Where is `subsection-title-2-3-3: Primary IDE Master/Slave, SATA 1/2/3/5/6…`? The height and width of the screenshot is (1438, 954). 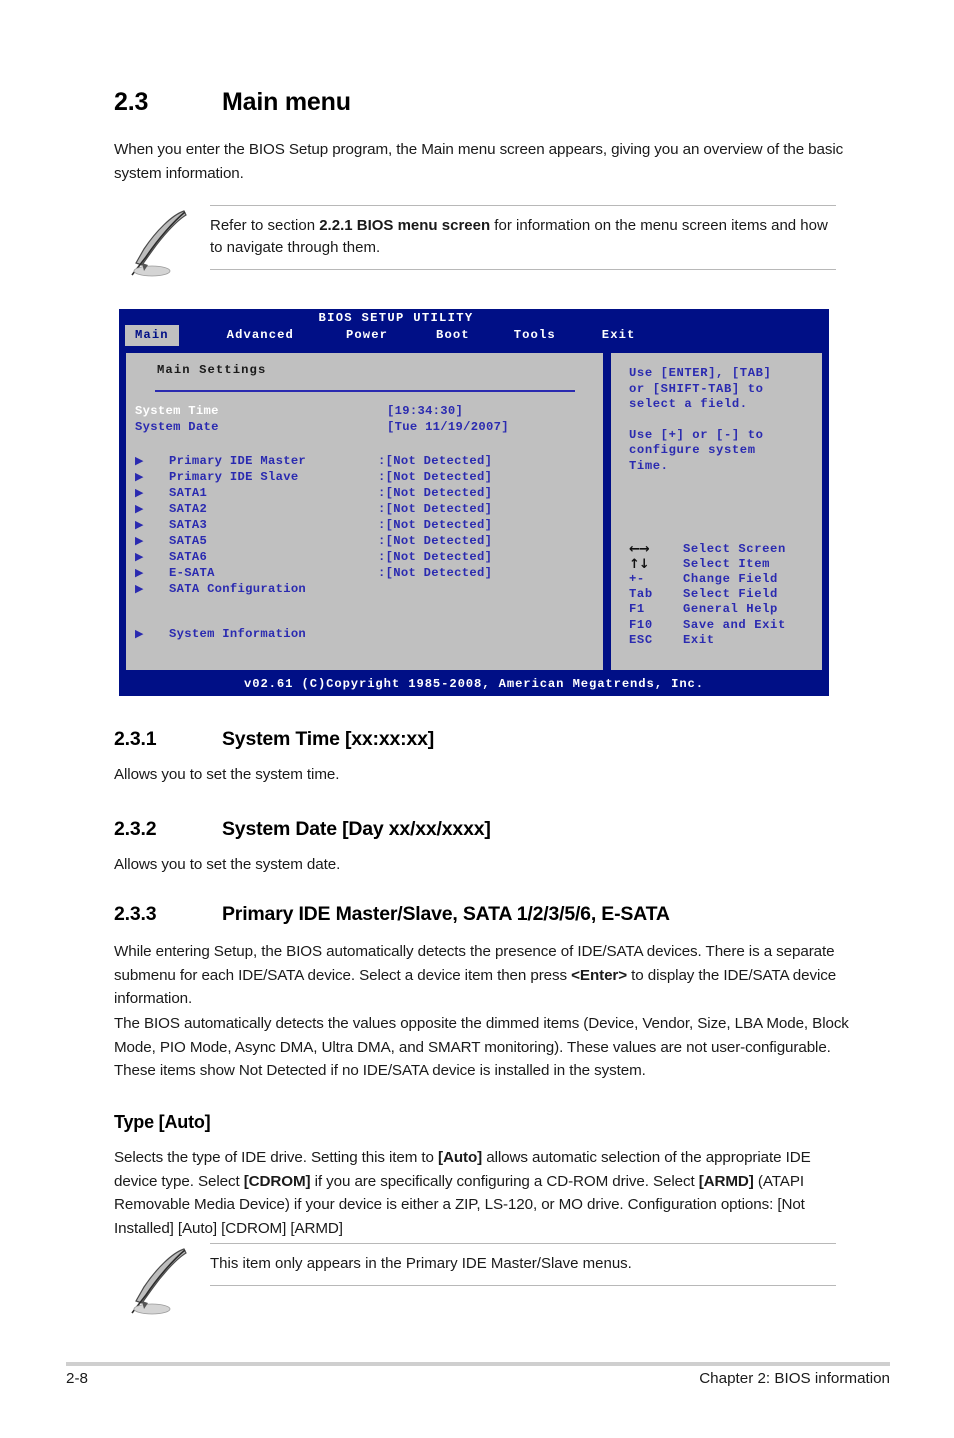 subsection-title-2-3-3: Primary IDE Master/Slave, SATA 1/2/3/5/6… is located at coordinates (446, 914).